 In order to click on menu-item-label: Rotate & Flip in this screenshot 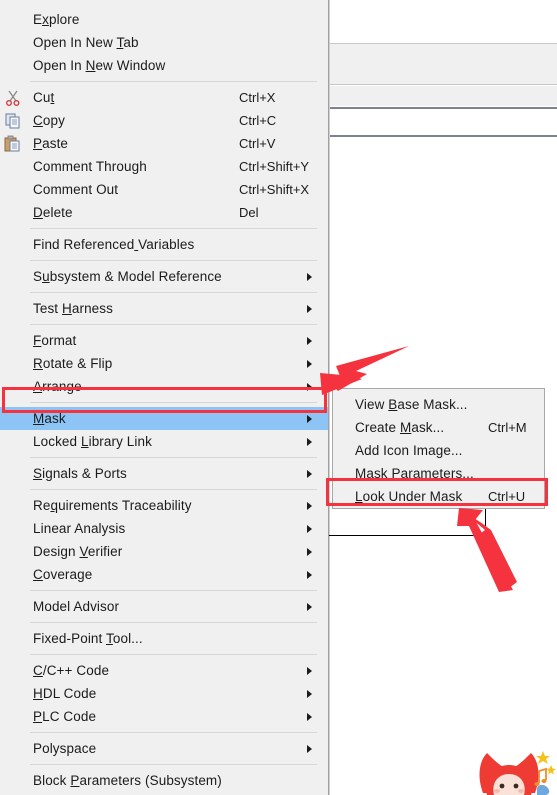, I will do `click(73, 363)`.